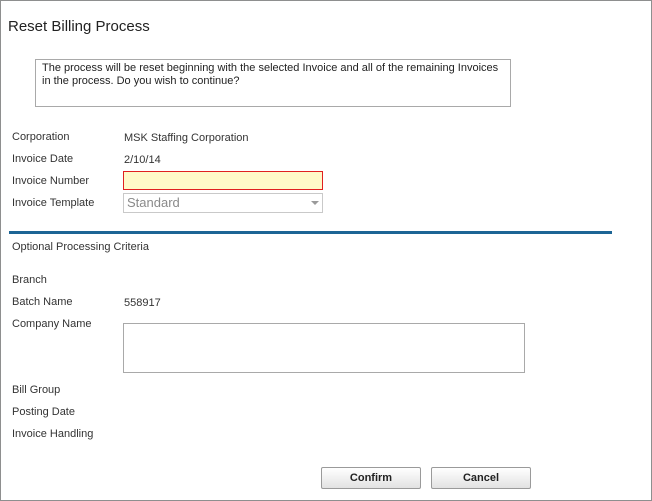  What do you see at coordinates (153, 202) in the screenshot?
I see `invoice-template-selected: Standard` at bounding box center [153, 202].